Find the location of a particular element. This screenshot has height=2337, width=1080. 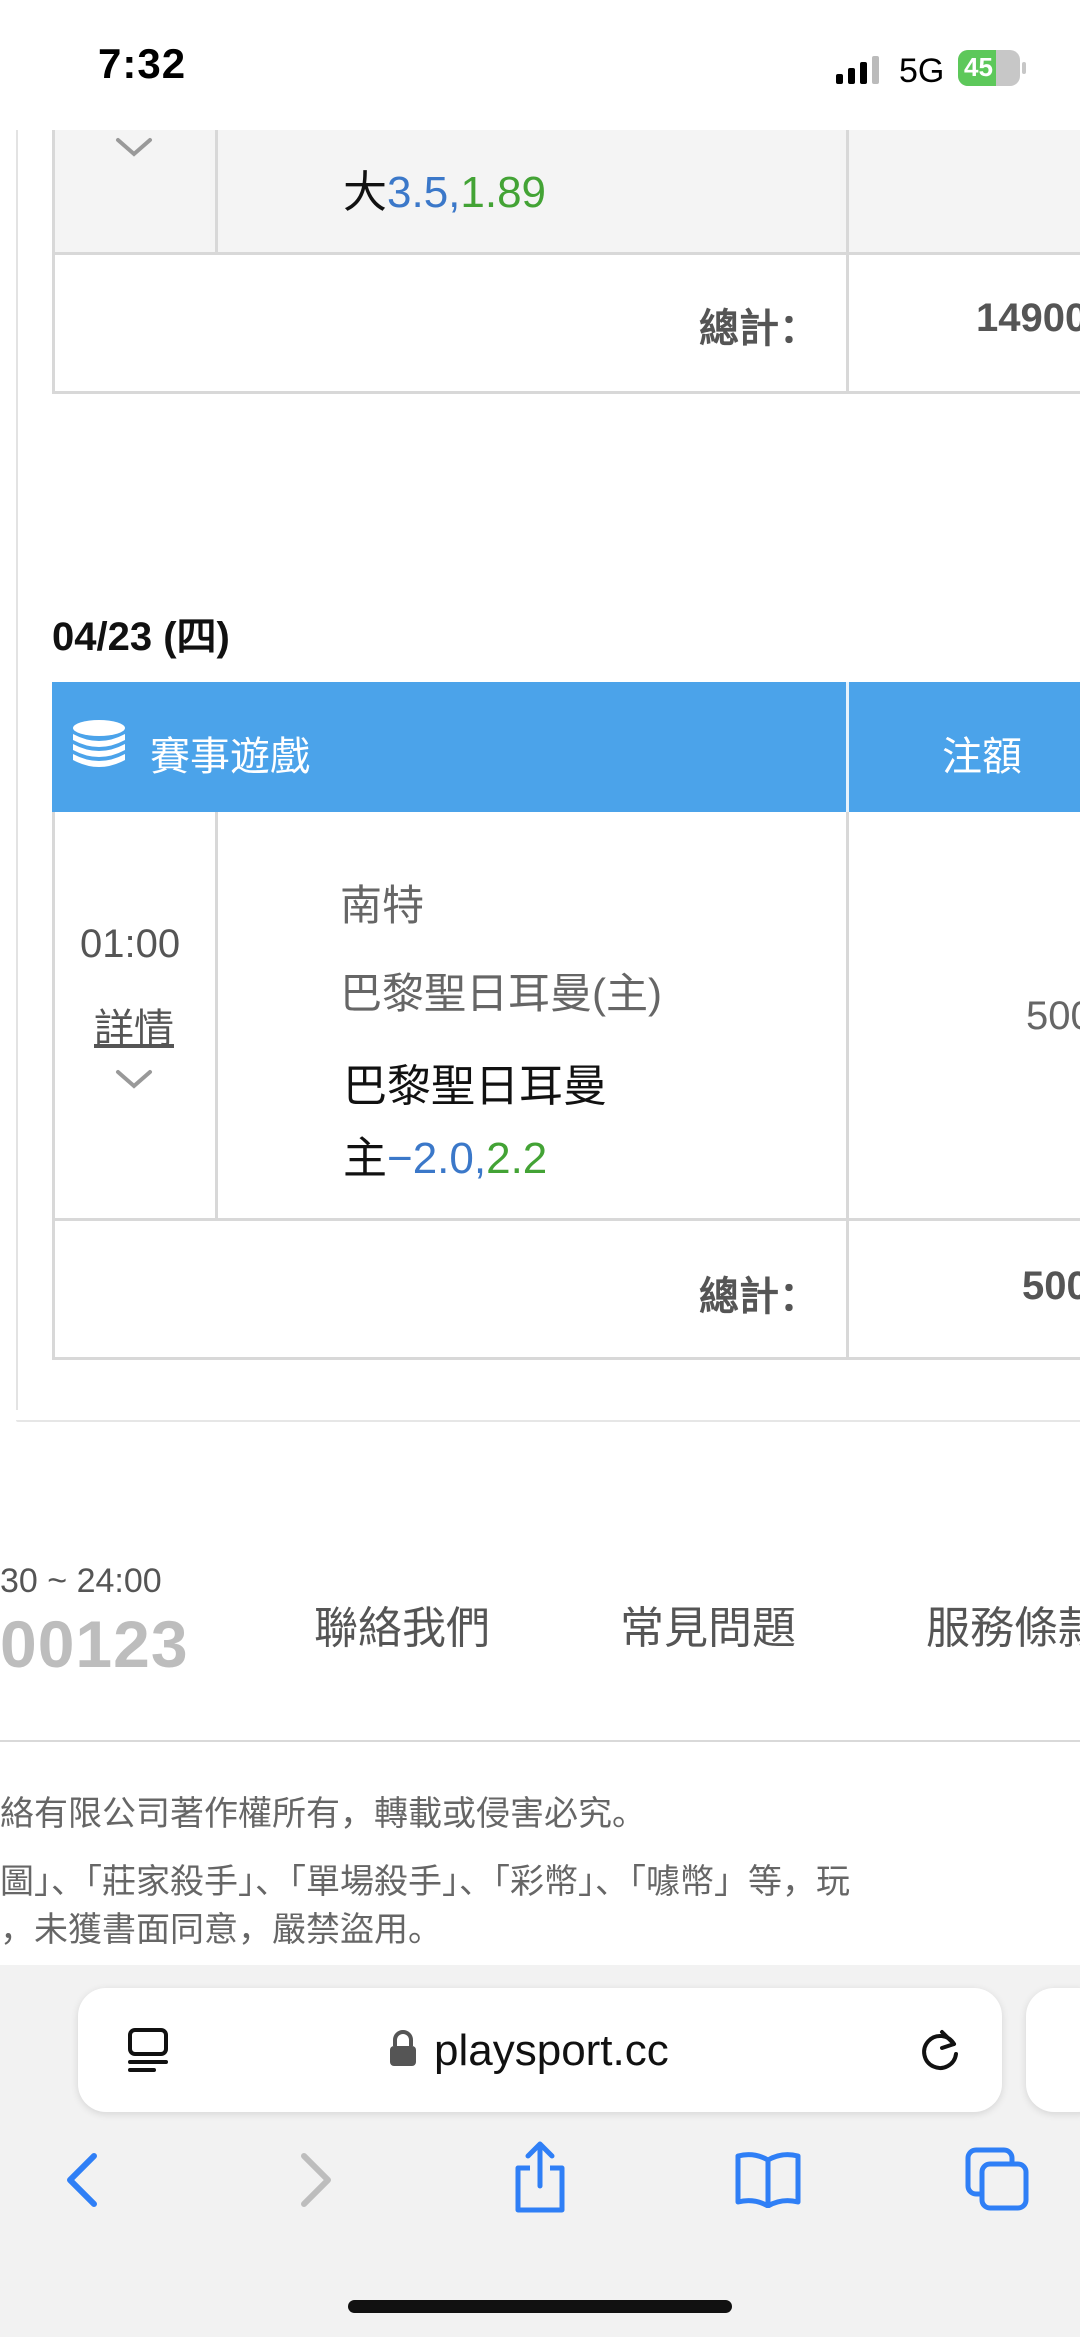

page-menu-icon is located at coordinates (148, 2050).